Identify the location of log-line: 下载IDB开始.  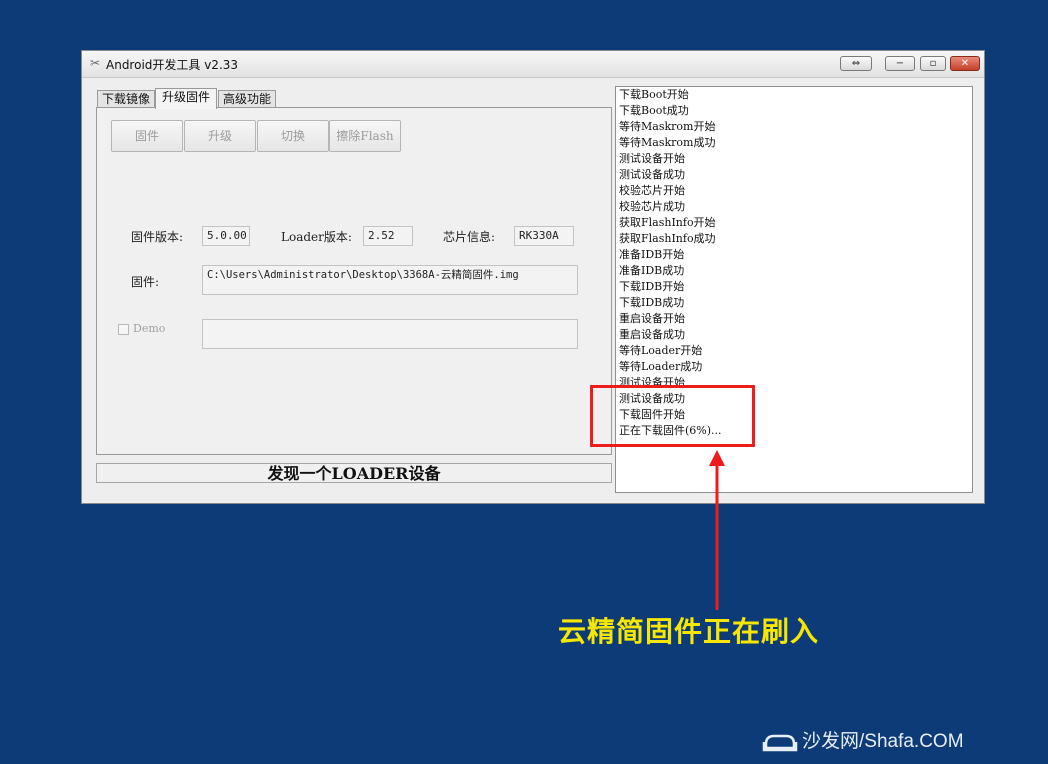
(652, 286).